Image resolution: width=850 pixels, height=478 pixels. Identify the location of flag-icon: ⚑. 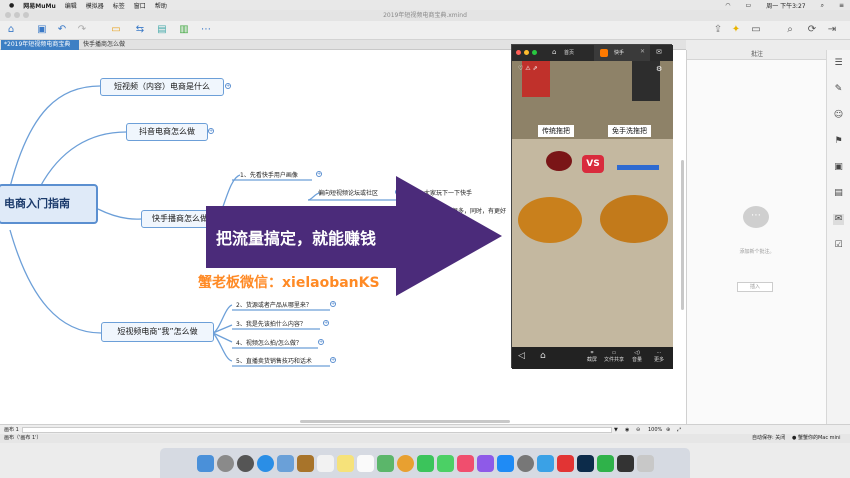
(838, 141).